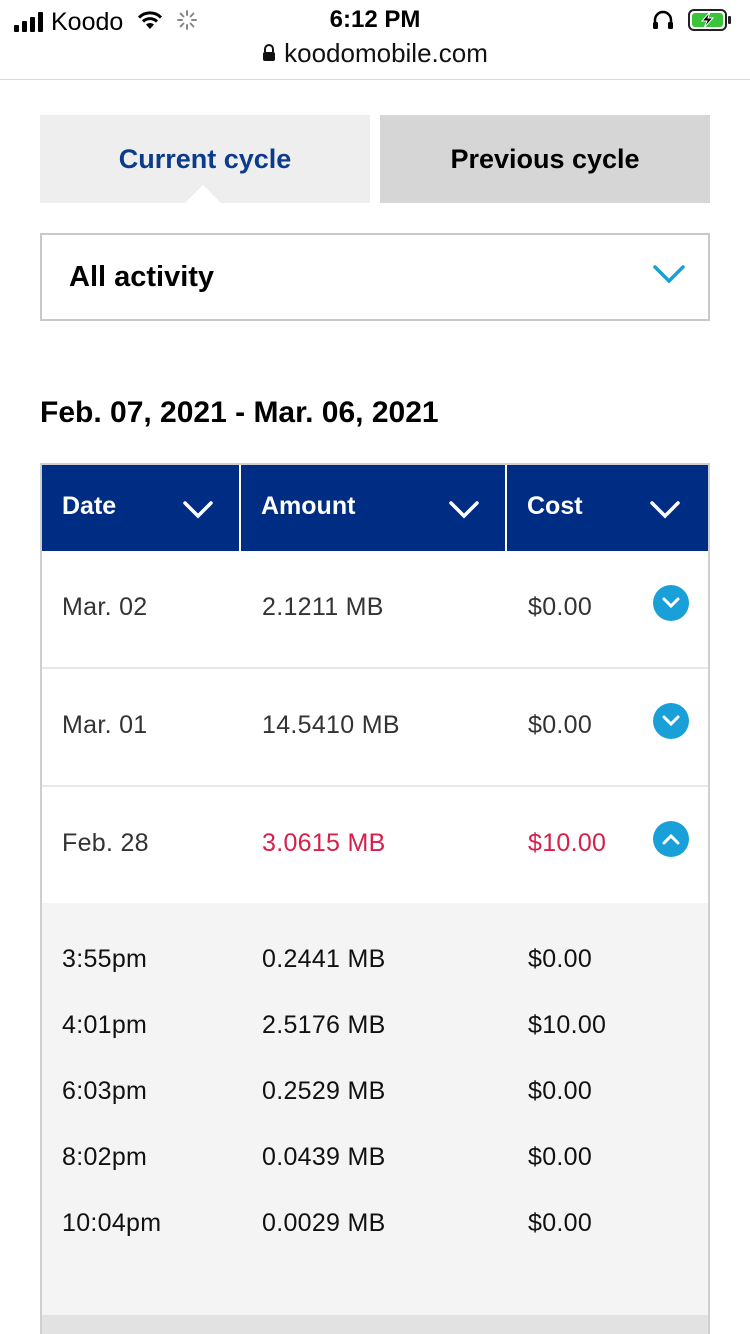 The image size is (750, 1334). What do you see at coordinates (105, 843) in the screenshot?
I see `row-date: Feb. 28` at bounding box center [105, 843].